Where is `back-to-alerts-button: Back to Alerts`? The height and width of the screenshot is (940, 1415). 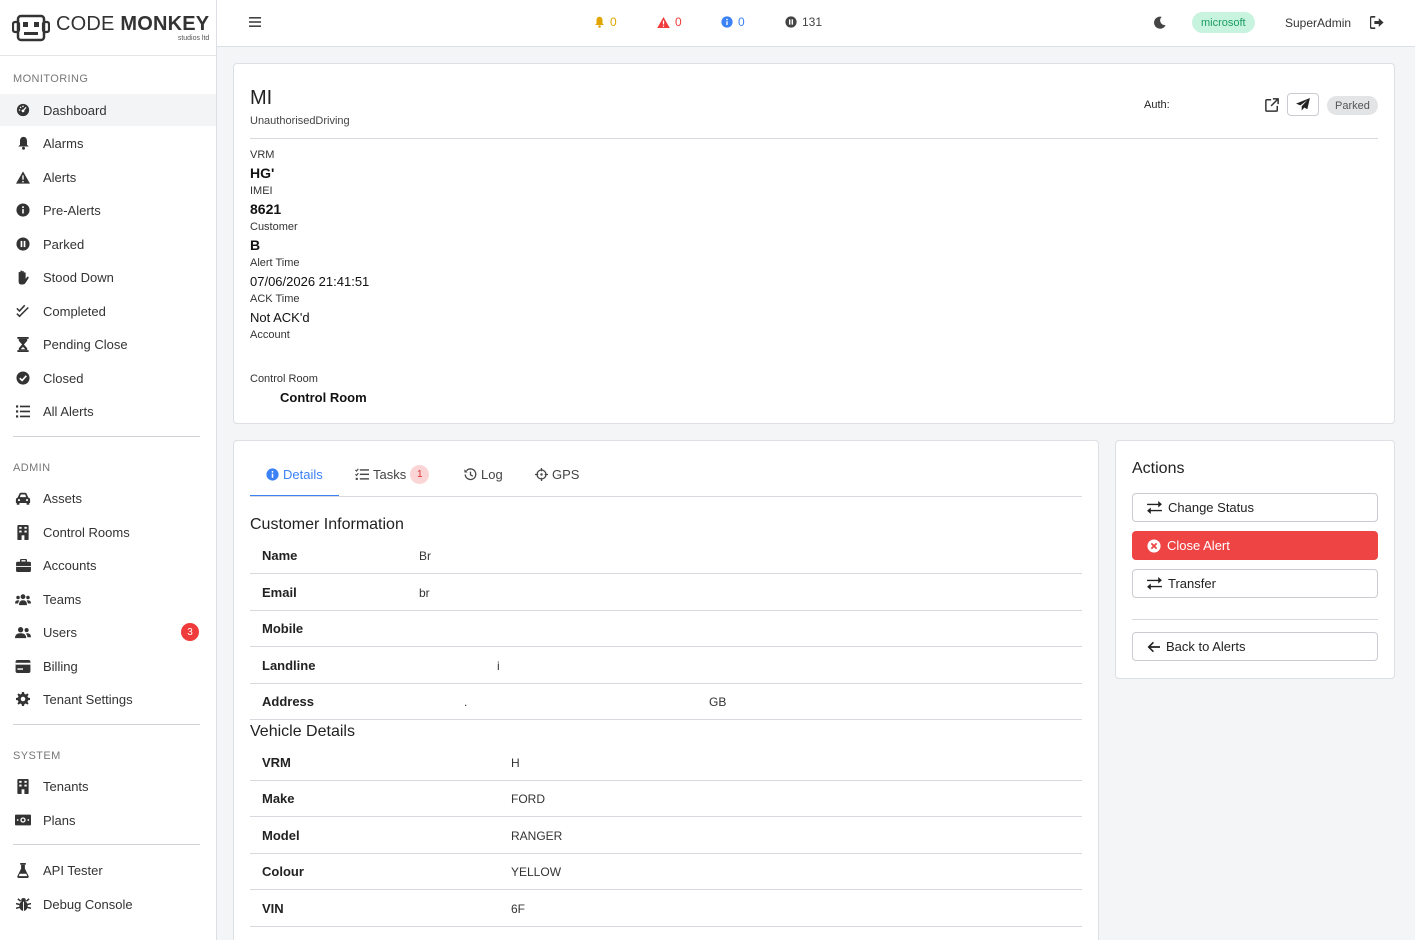 back-to-alerts-button: Back to Alerts is located at coordinates (1255, 646).